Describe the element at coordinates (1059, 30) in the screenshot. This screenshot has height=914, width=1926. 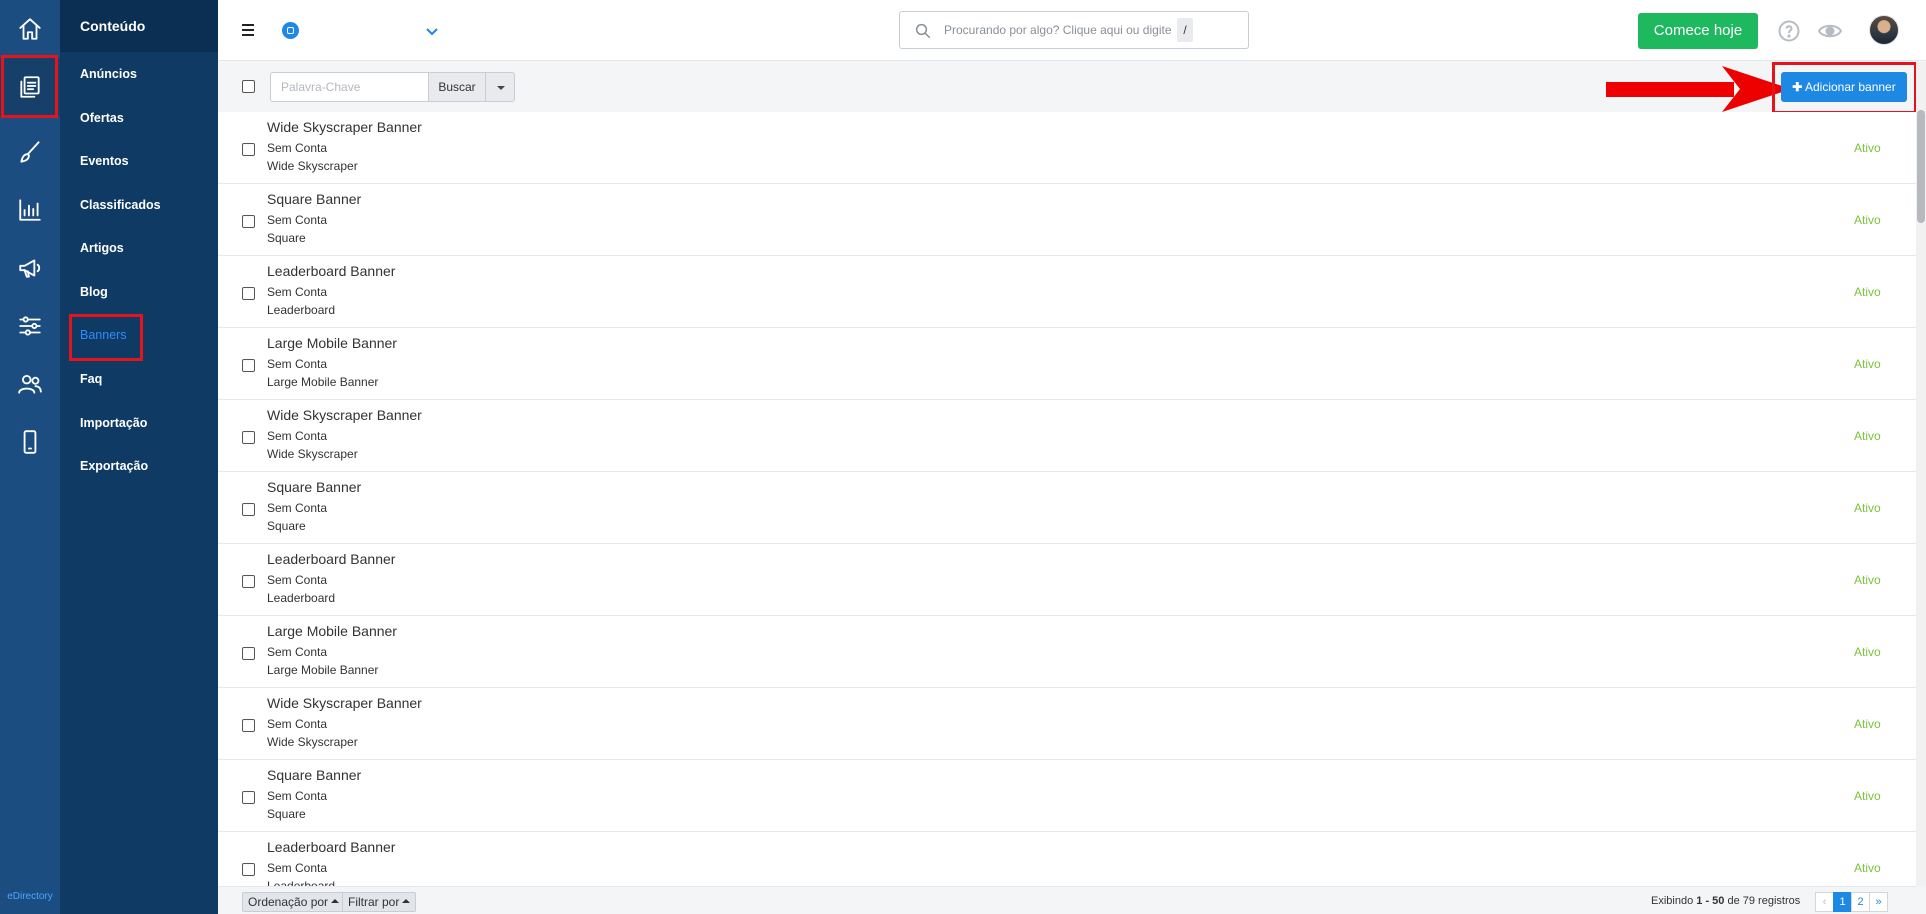
I see `global-search-input` at that location.